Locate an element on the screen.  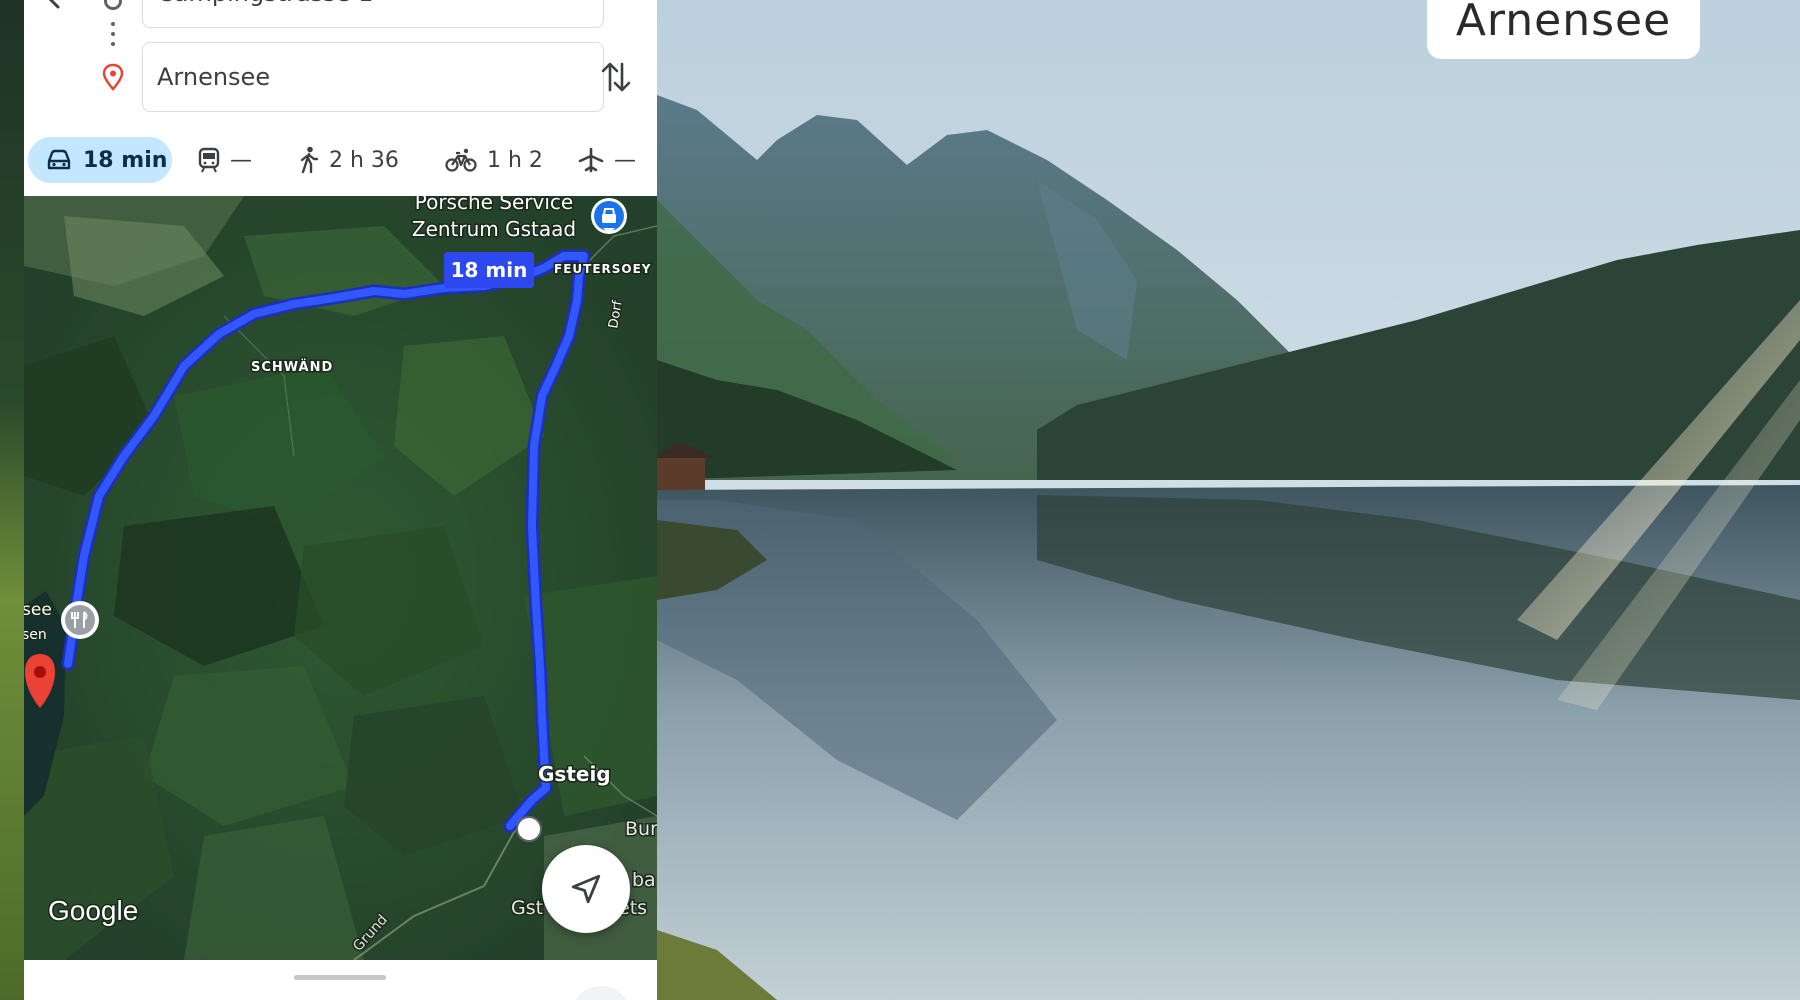
navigation-arrow-icon is located at coordinates (586, 889).